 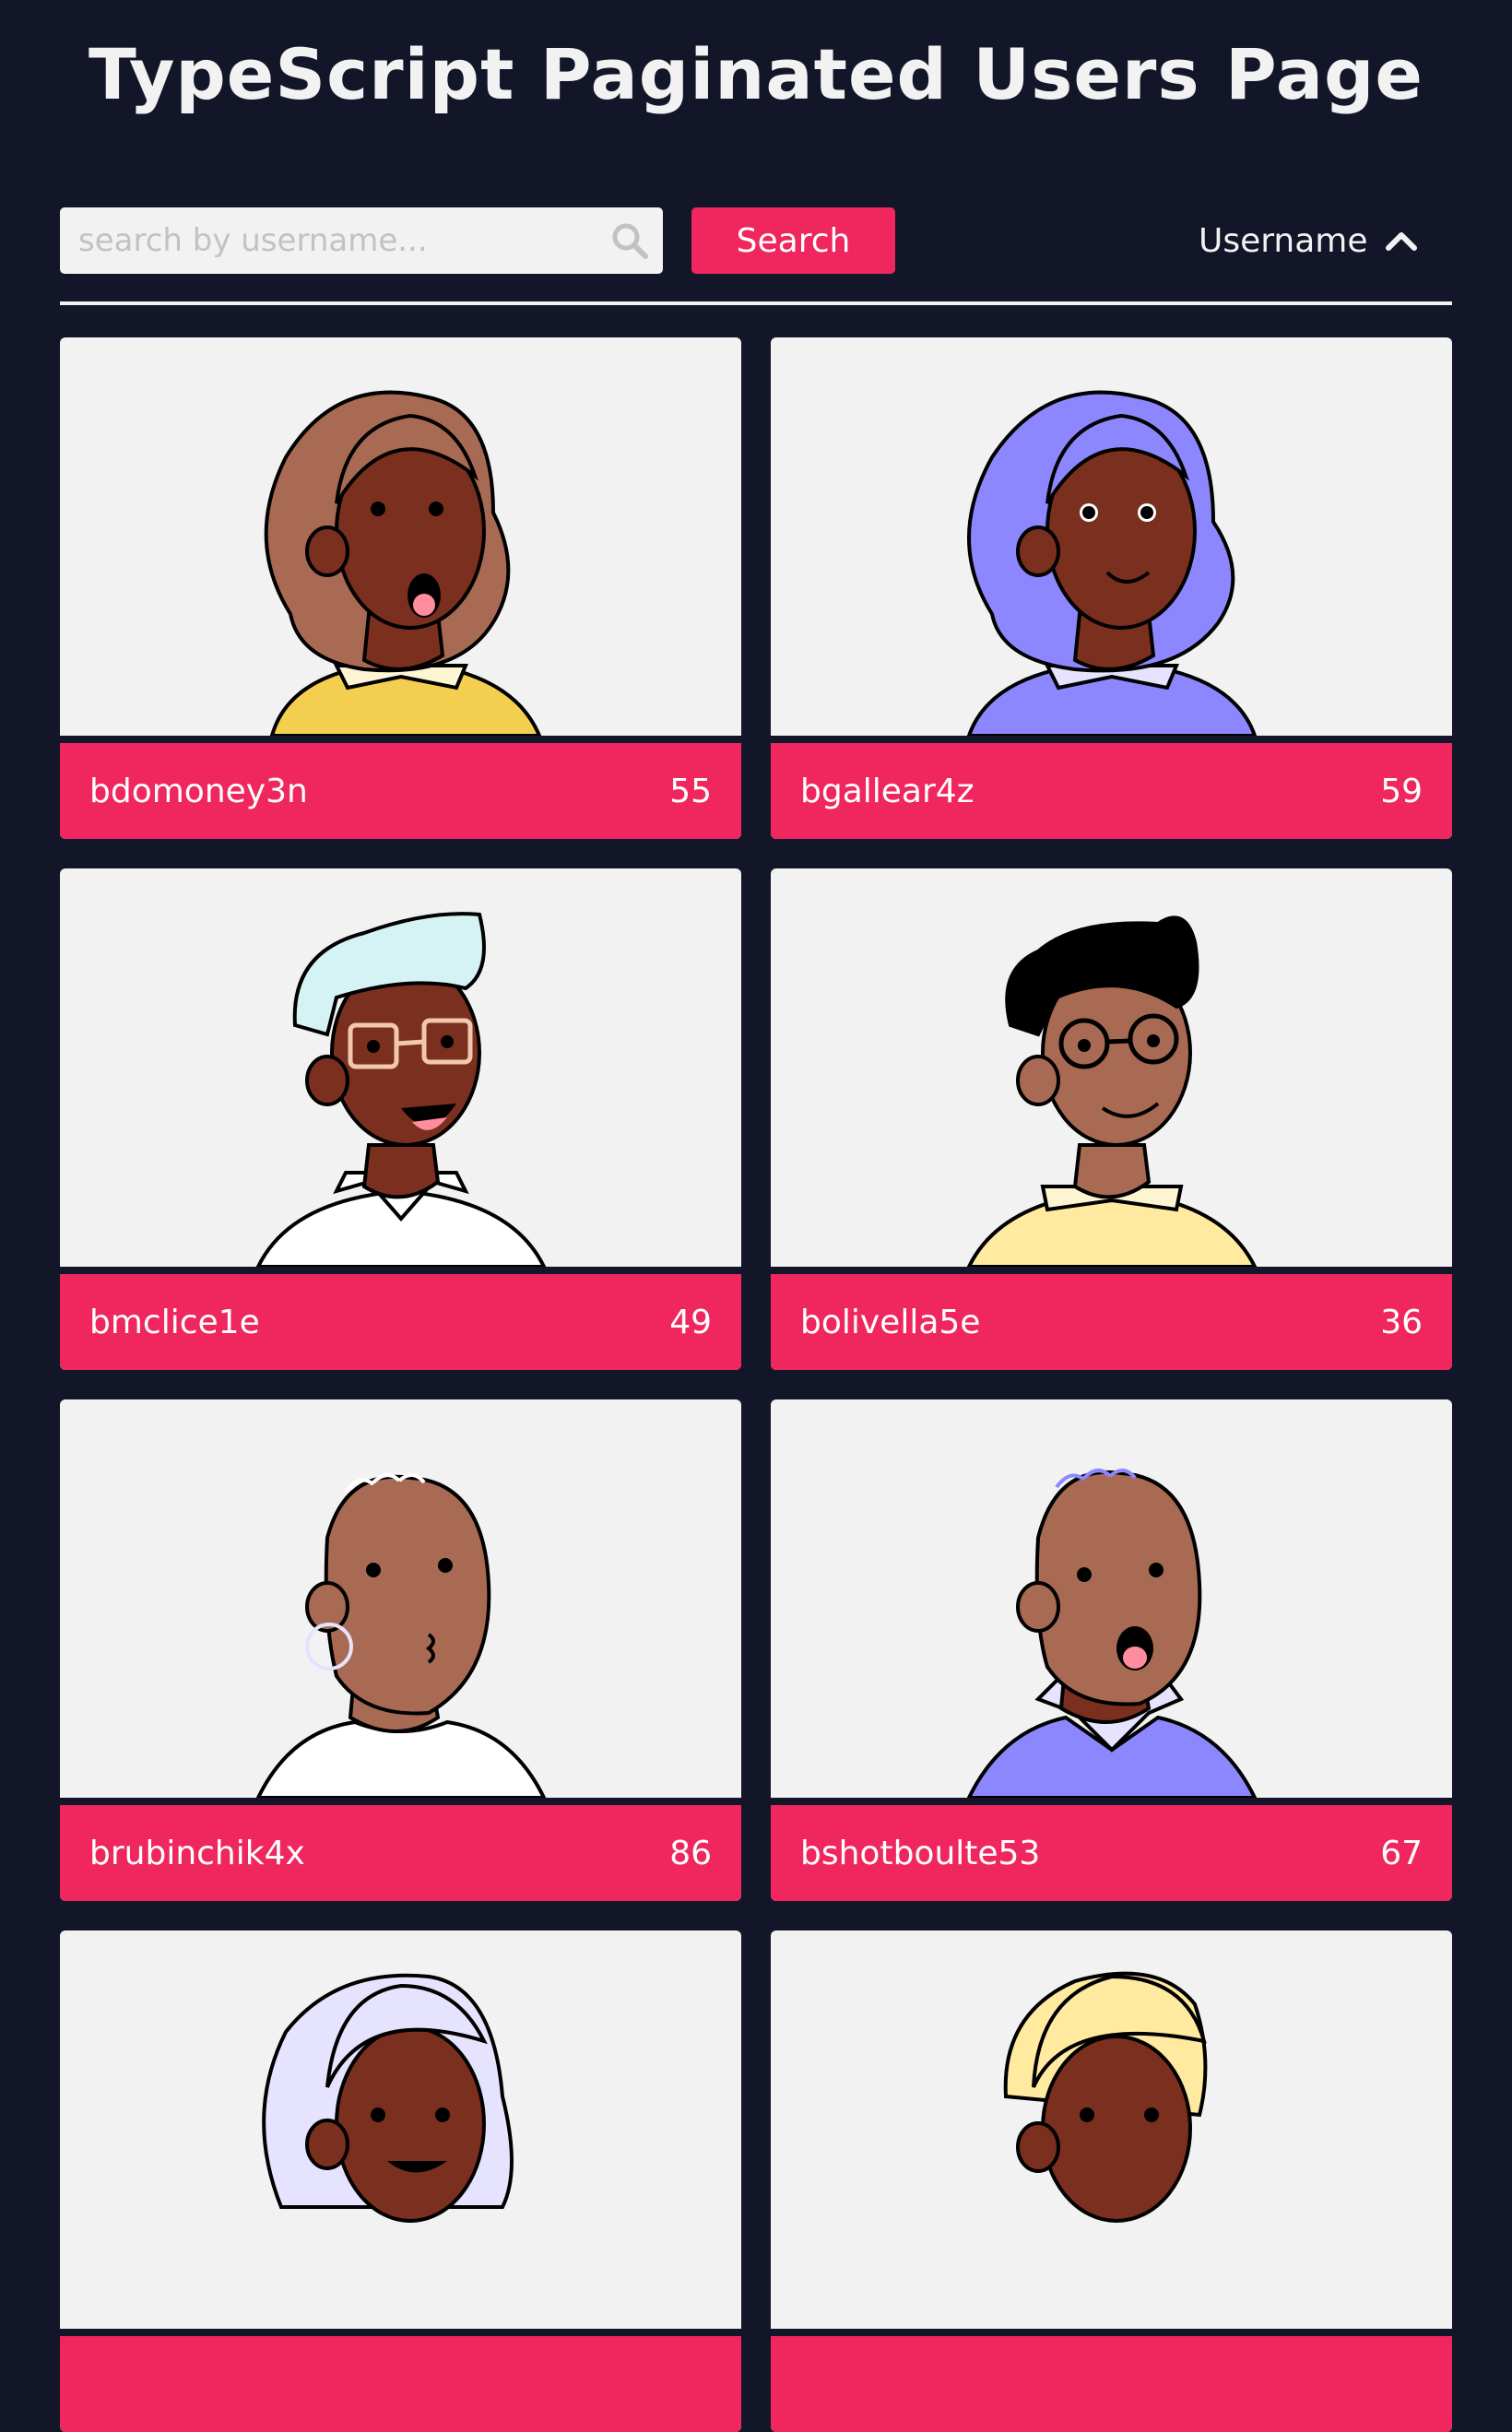 I want to click on user-card: bdomoney3n 55, so click(x=401, y=588).